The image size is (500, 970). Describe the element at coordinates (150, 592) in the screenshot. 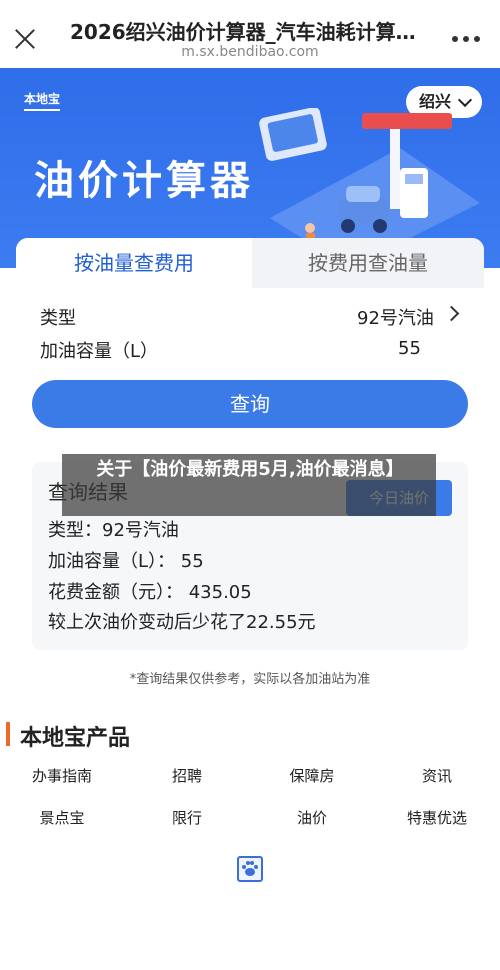

I see `result-cost: 花费金额（元）： 435.05` at that location.